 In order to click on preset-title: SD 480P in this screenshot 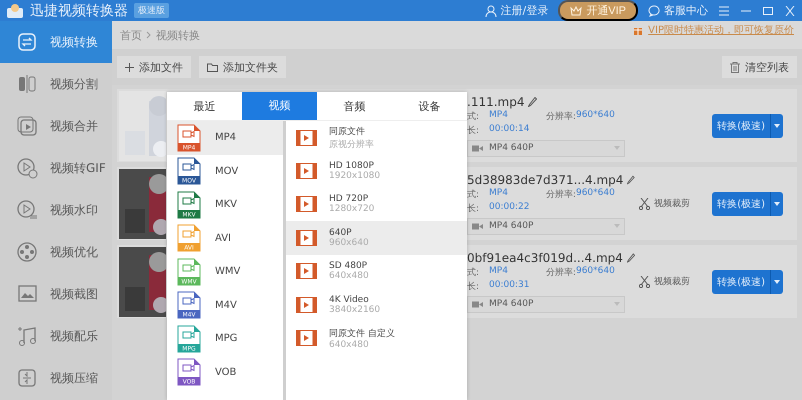, I will do `click(348, 266)`.